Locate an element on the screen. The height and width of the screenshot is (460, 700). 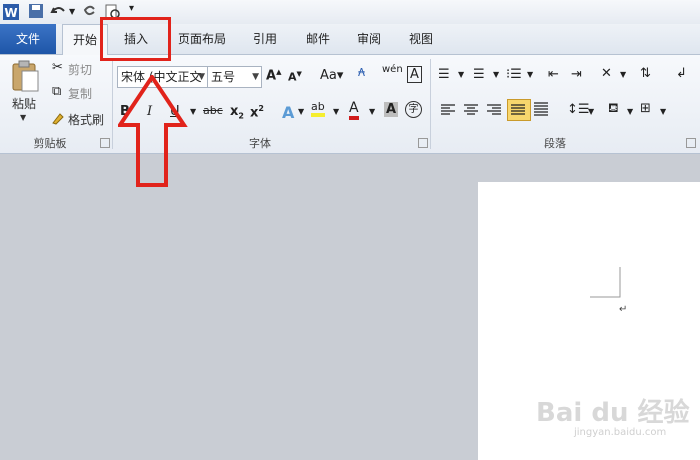
line-spacing-icon: ↕☰ is located at coordinates (578, 109).